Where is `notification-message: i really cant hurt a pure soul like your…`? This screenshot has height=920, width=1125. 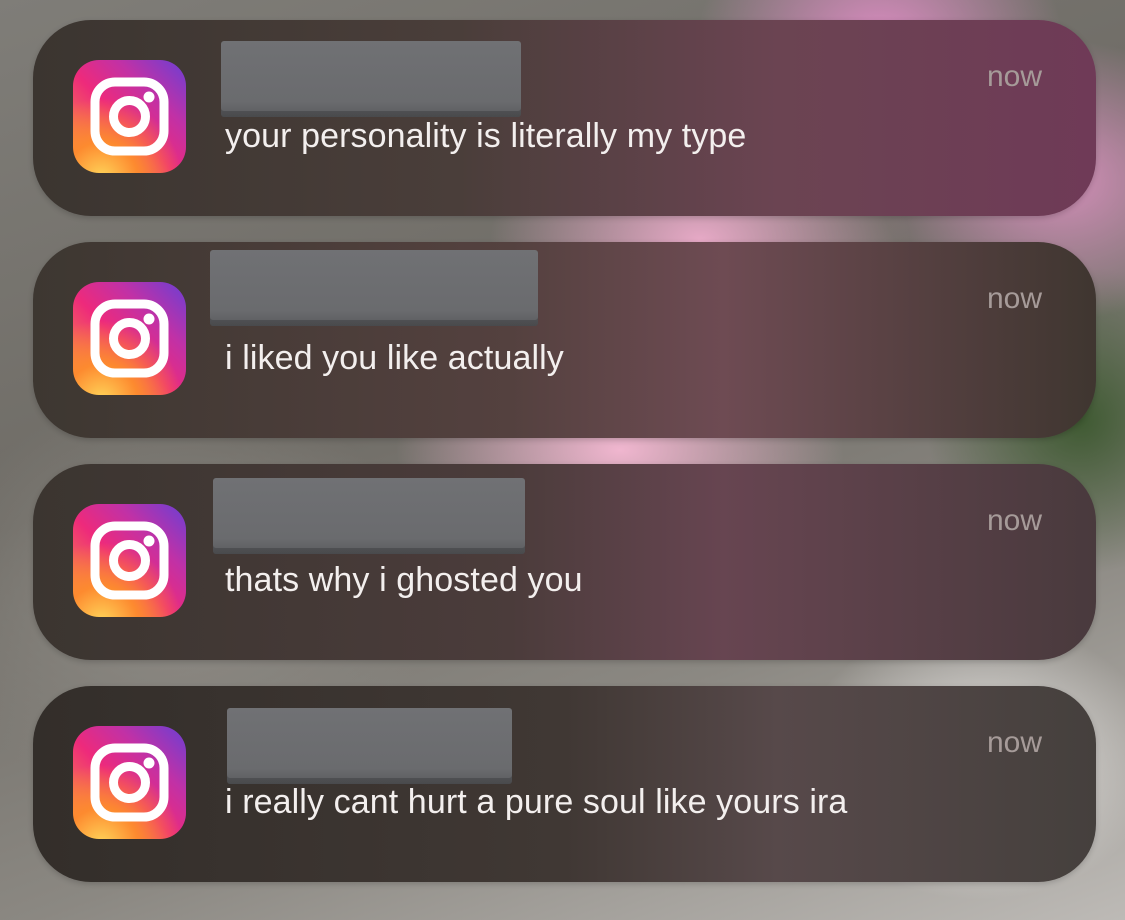
notification-message: i really cant hurt a pure soul like your… is located at coordinates (536, 802).